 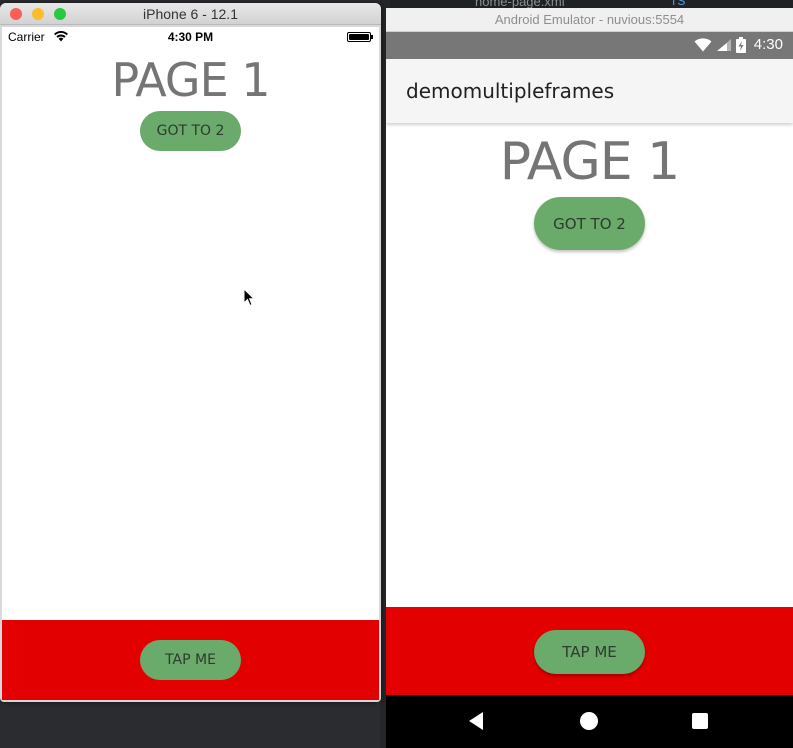 I want to click on recent-apps-icon, so click(x=700, y=721).